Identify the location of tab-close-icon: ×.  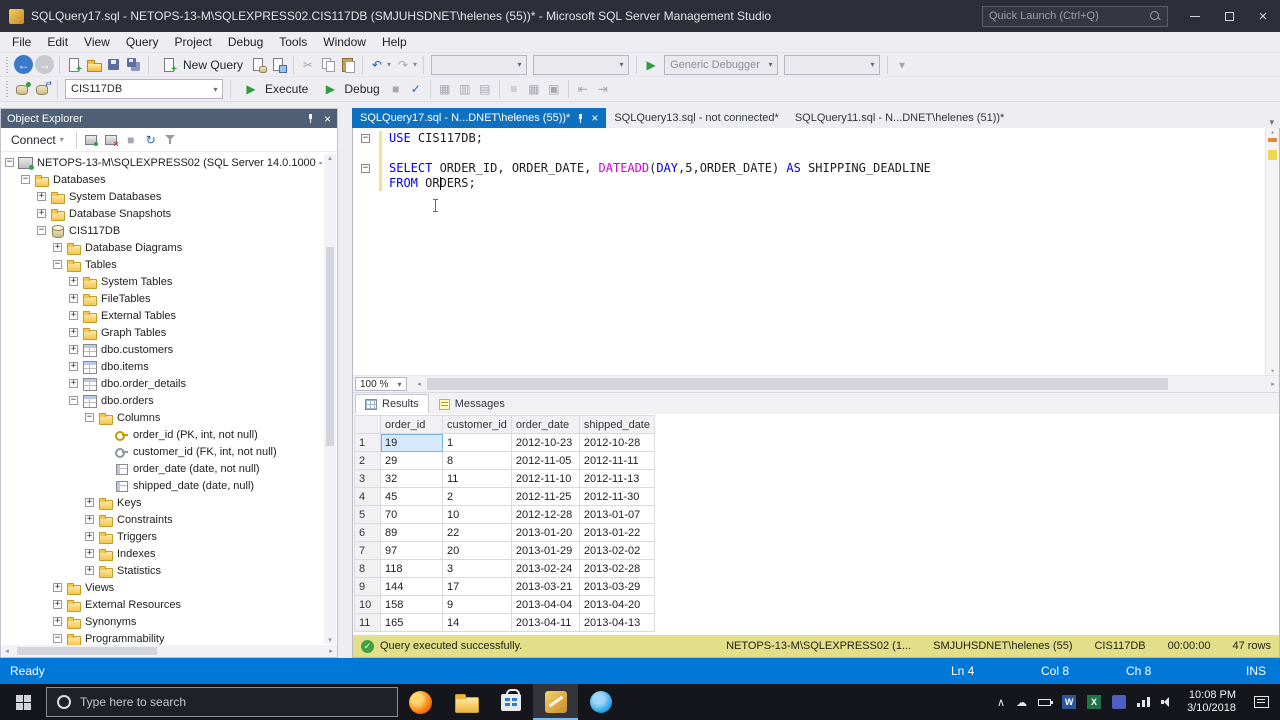
(594, 118).